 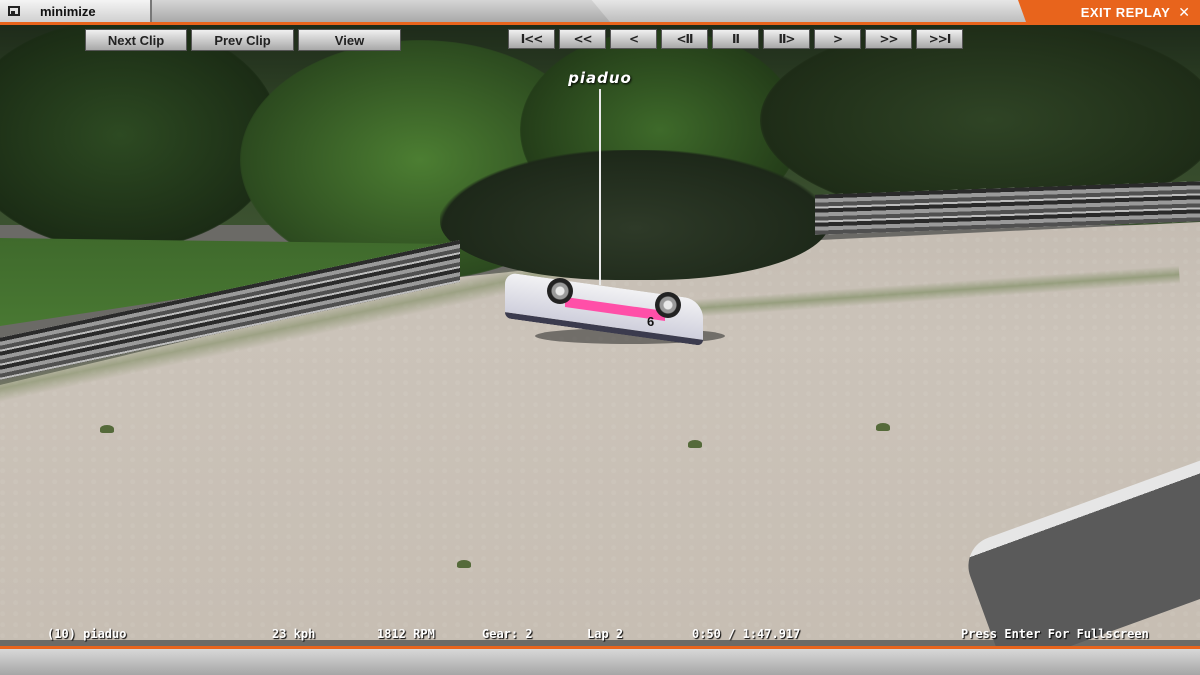 What do you see at coordinates (600, 187) in the screenshot?
I see `driver-marker-line` at bounding box center [600, 187].